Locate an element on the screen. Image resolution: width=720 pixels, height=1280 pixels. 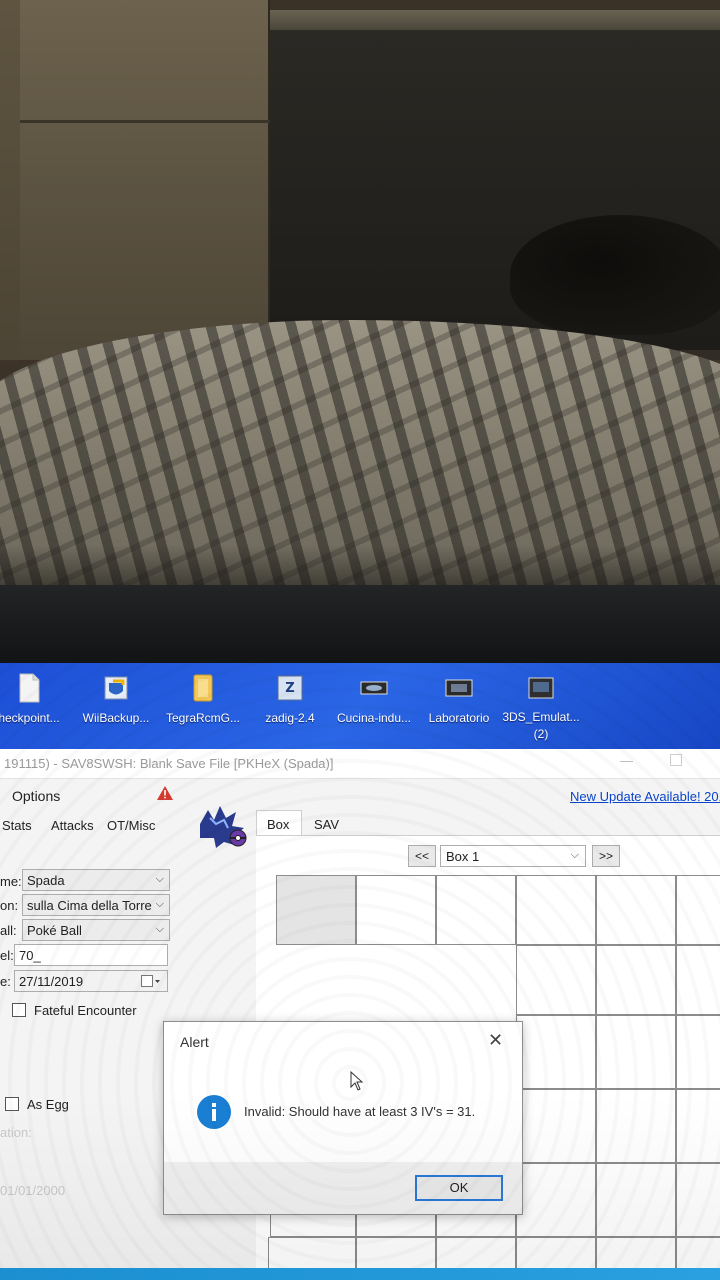
desktop-icon-label: 3DS_Emulat... (2) is located at coordinates (541, 725).